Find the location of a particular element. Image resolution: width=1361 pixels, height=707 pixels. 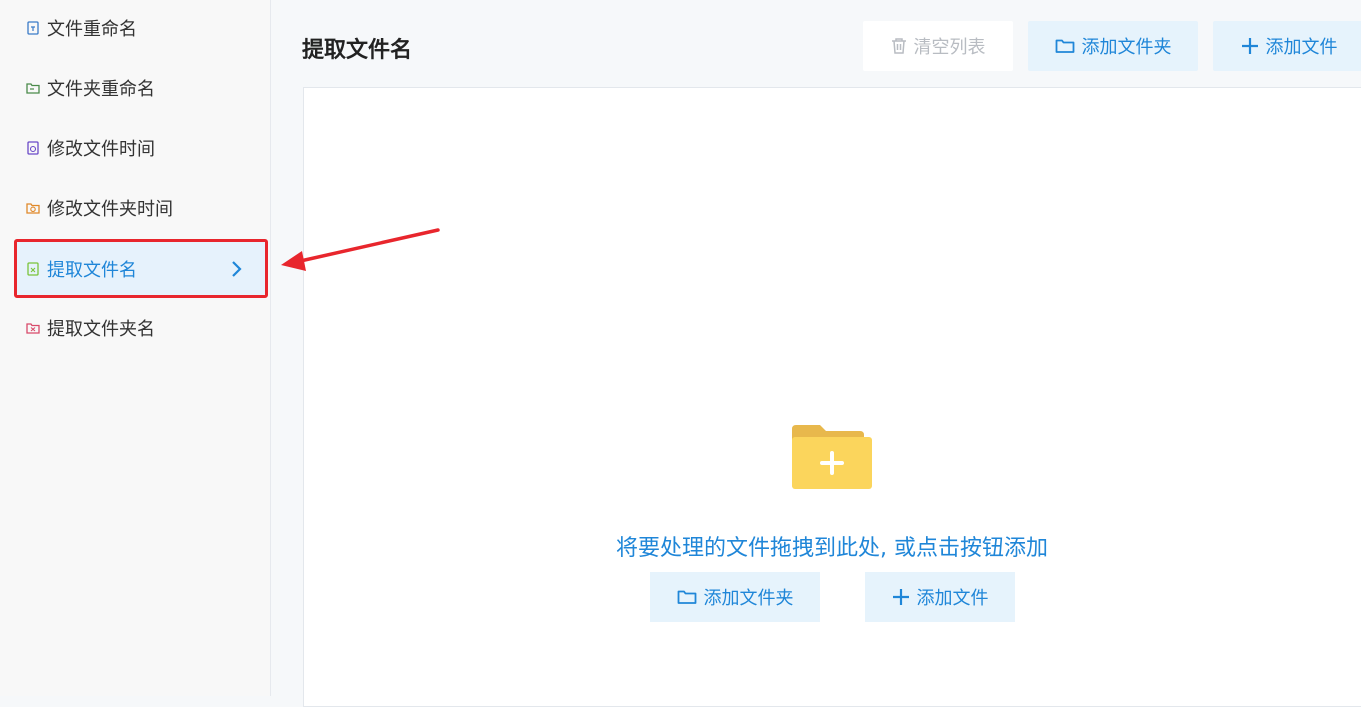

drop-hint: 将要处理的文件拖拽到此处, 或点击按钮添加 is located at coordinates (832, 548).